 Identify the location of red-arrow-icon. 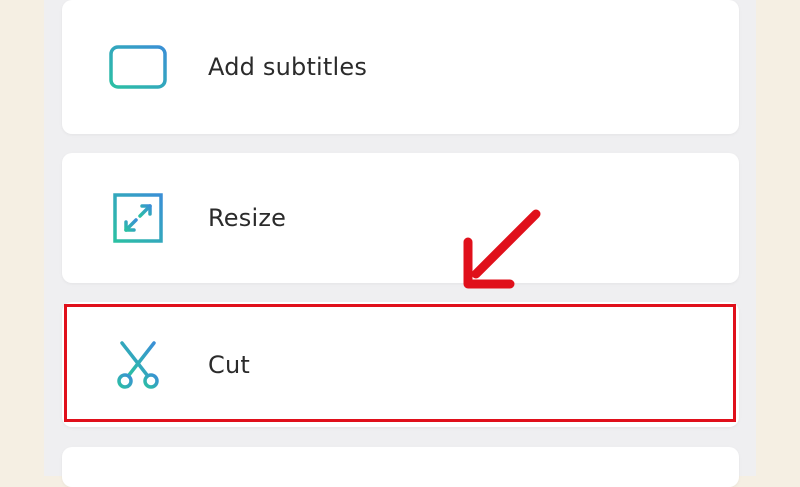
(502, 249).